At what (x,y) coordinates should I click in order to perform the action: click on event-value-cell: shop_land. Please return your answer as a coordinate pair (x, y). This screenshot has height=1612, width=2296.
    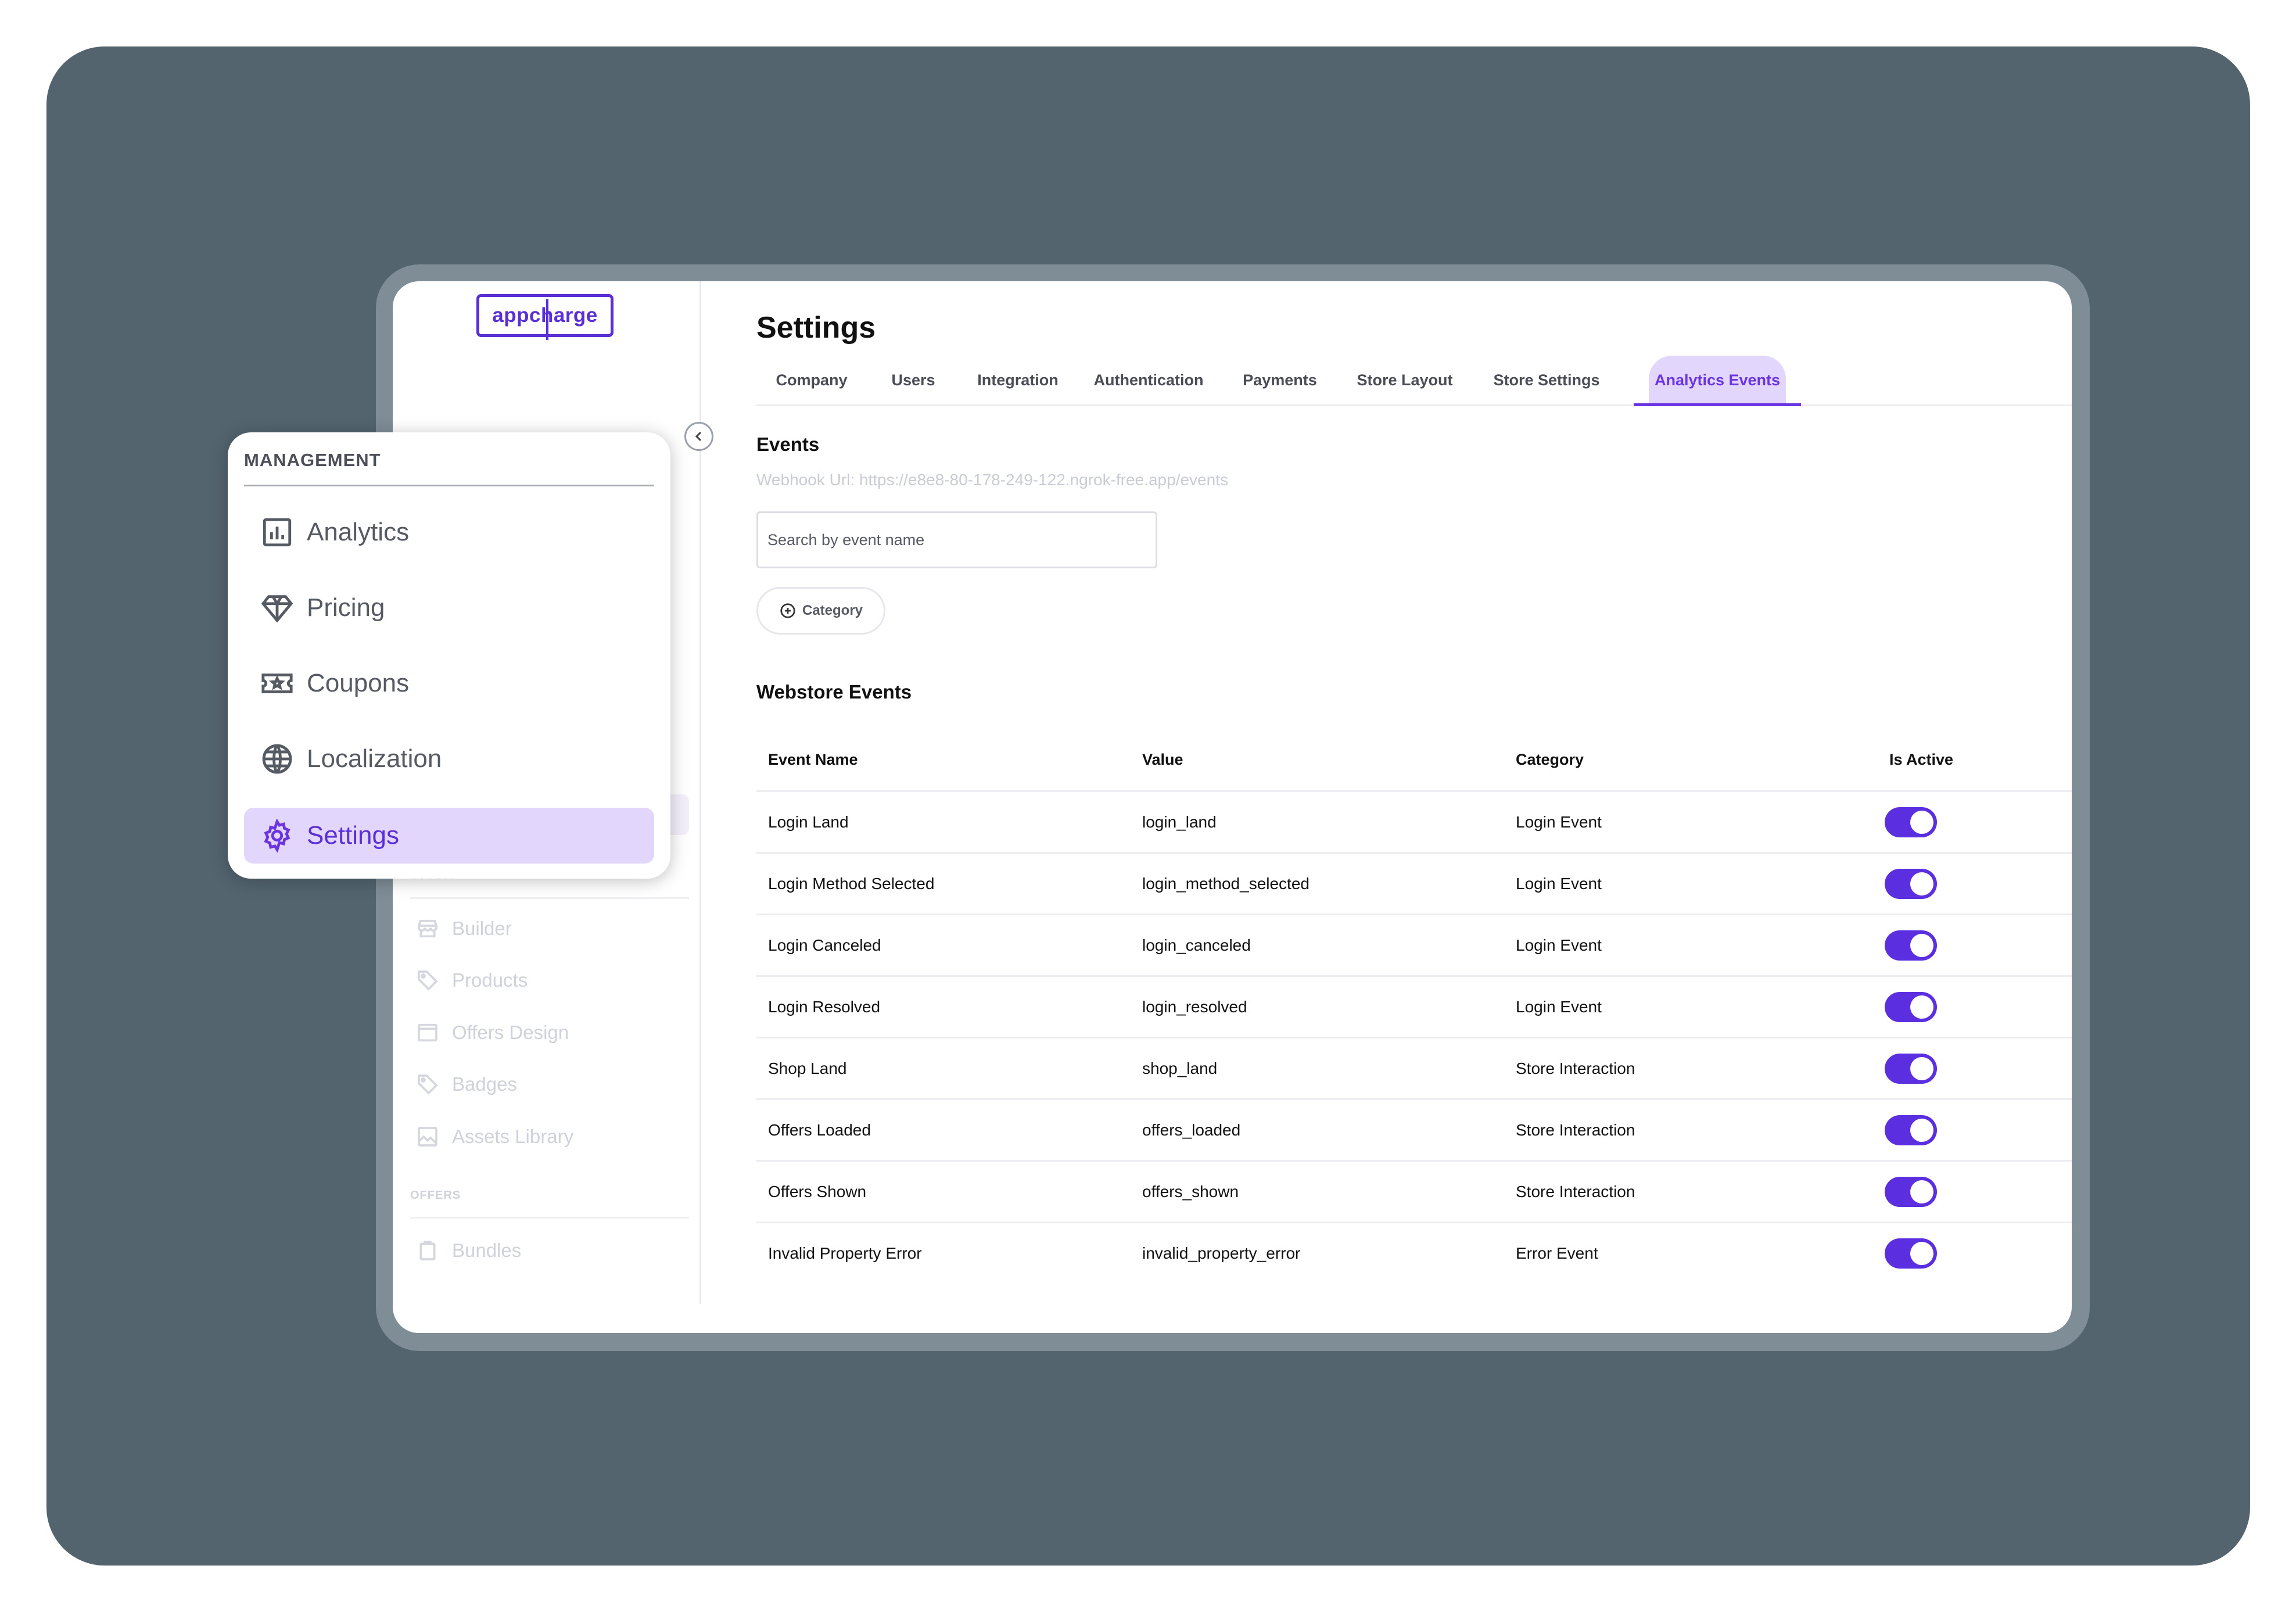
    Looking at the image, I should click on (1180, 1068).